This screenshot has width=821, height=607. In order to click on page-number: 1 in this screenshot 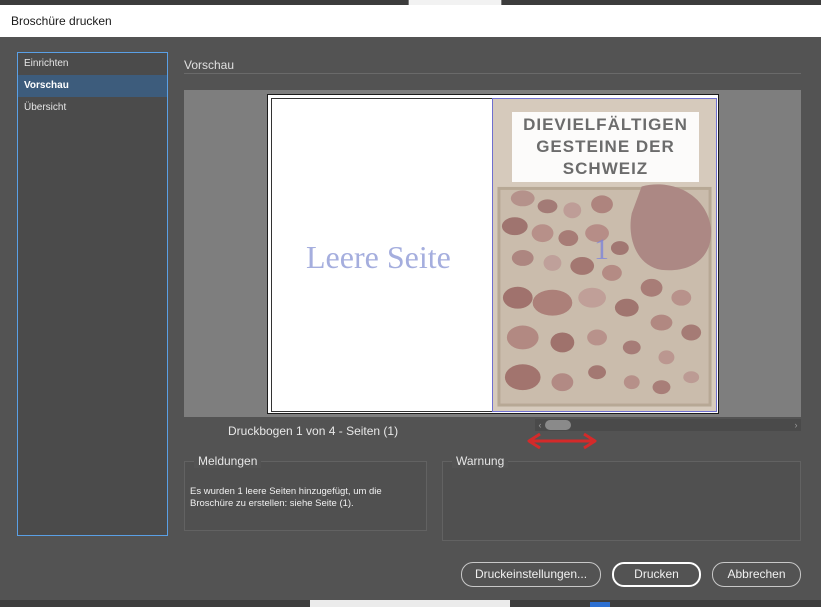, I will do `click(601, 249)`.